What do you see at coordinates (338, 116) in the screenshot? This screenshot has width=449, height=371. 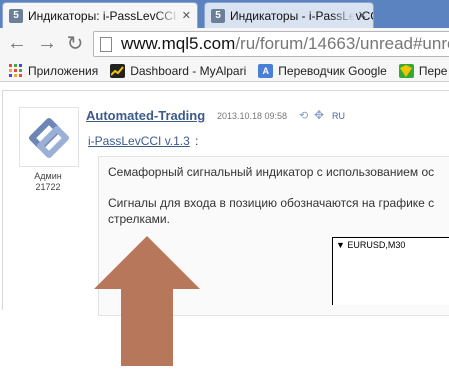 I see `language-label: RU` at bounding box center [338, 116].